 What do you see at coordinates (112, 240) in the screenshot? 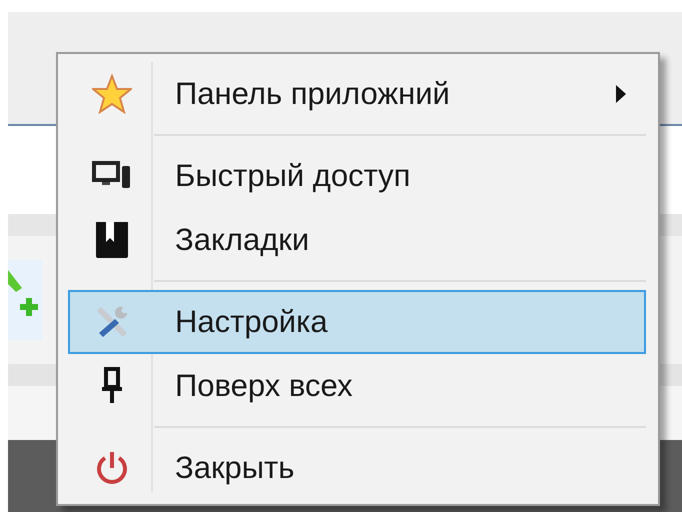
I see `bookmark-icon` at bounding box center [112, 240].